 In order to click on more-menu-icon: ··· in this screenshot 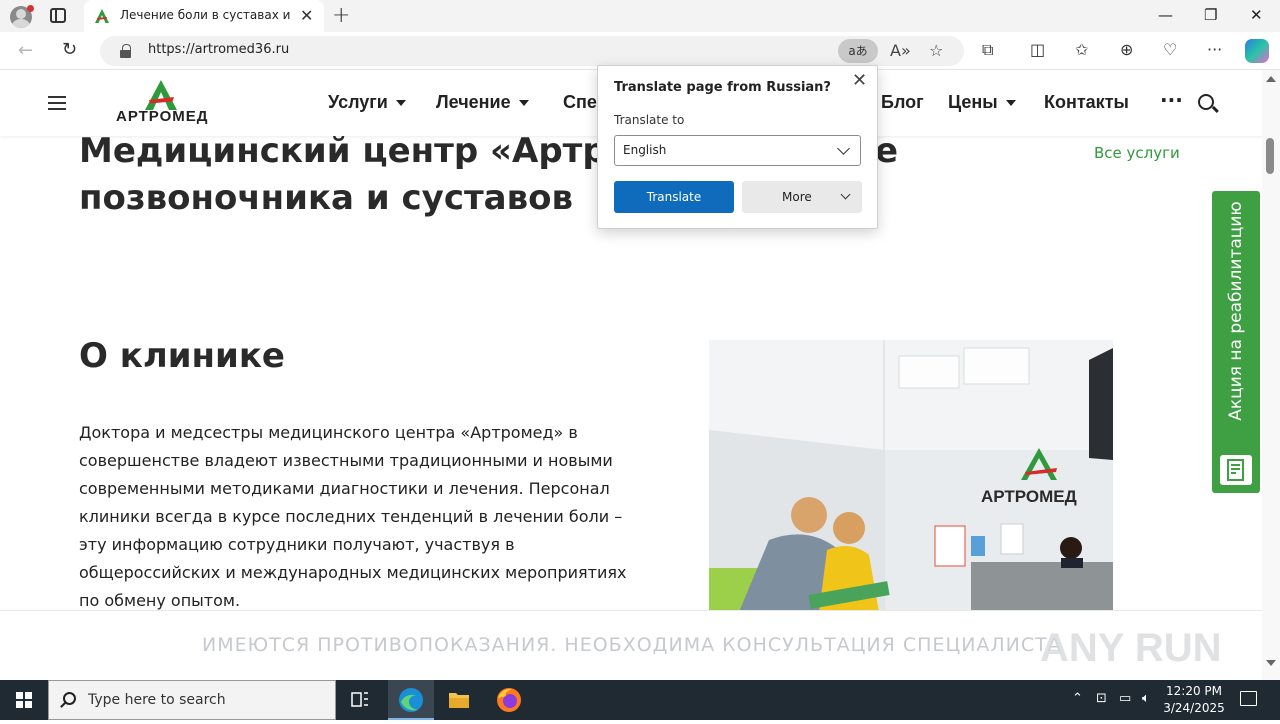, I will do `click(1171, 100)`.